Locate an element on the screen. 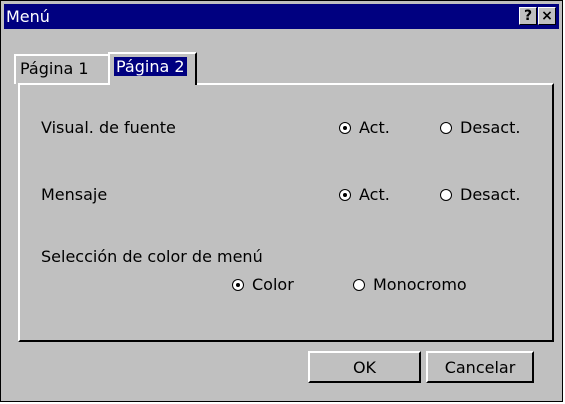 Image resolution: width=565 pixels, height=404 pixels. radio-label: Monocromo is located at coordinates (420, 284).